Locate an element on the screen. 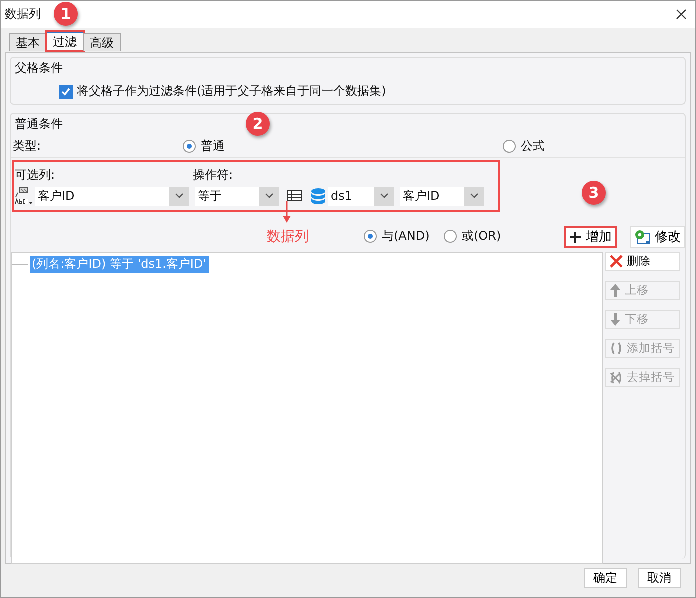  column-type-icon is located at coordinates (24, 196).